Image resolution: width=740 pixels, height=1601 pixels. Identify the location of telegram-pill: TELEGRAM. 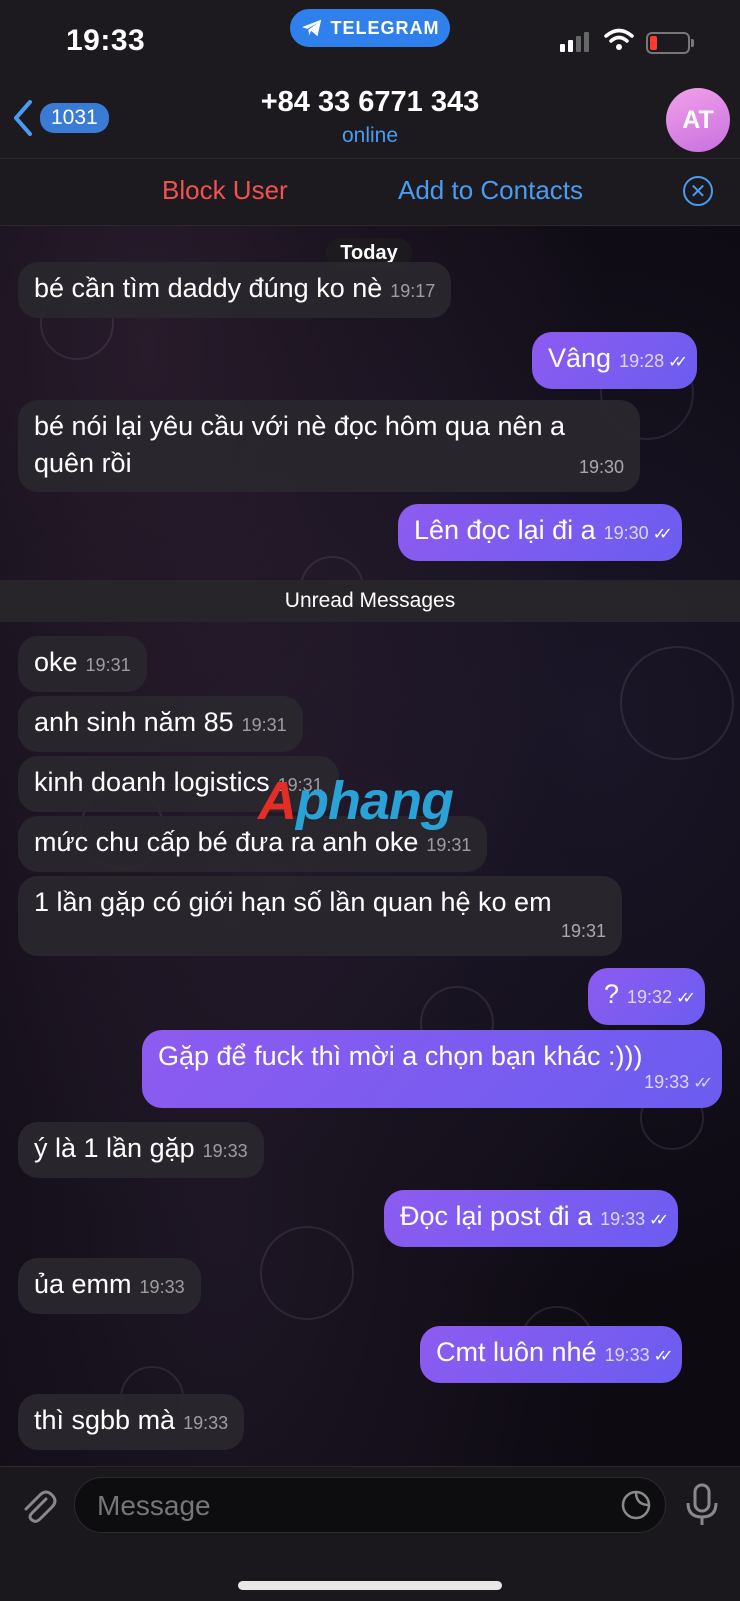
(370, 28).